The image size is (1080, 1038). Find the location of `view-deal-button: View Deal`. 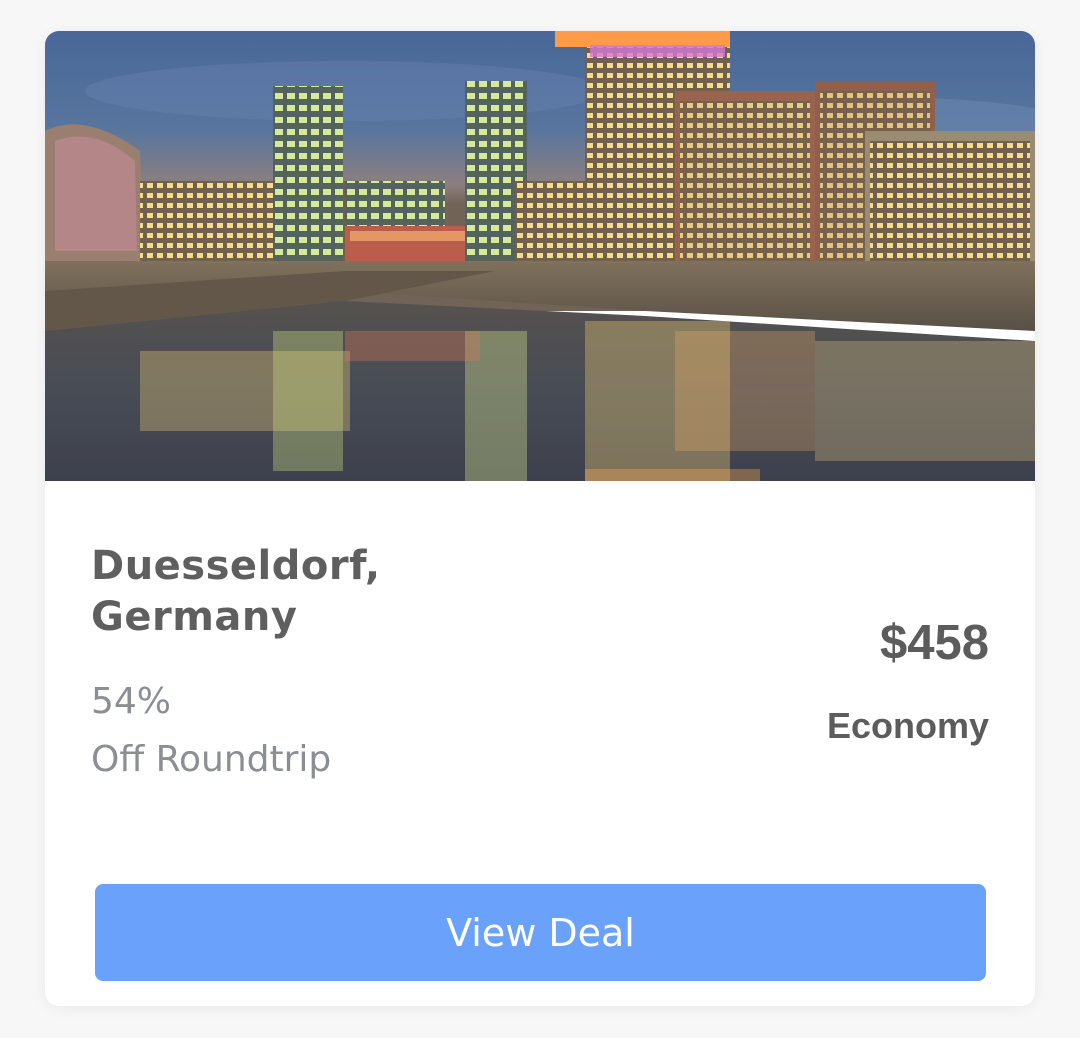

view-deal-button: View Deal is located at coordinates (540, 932).